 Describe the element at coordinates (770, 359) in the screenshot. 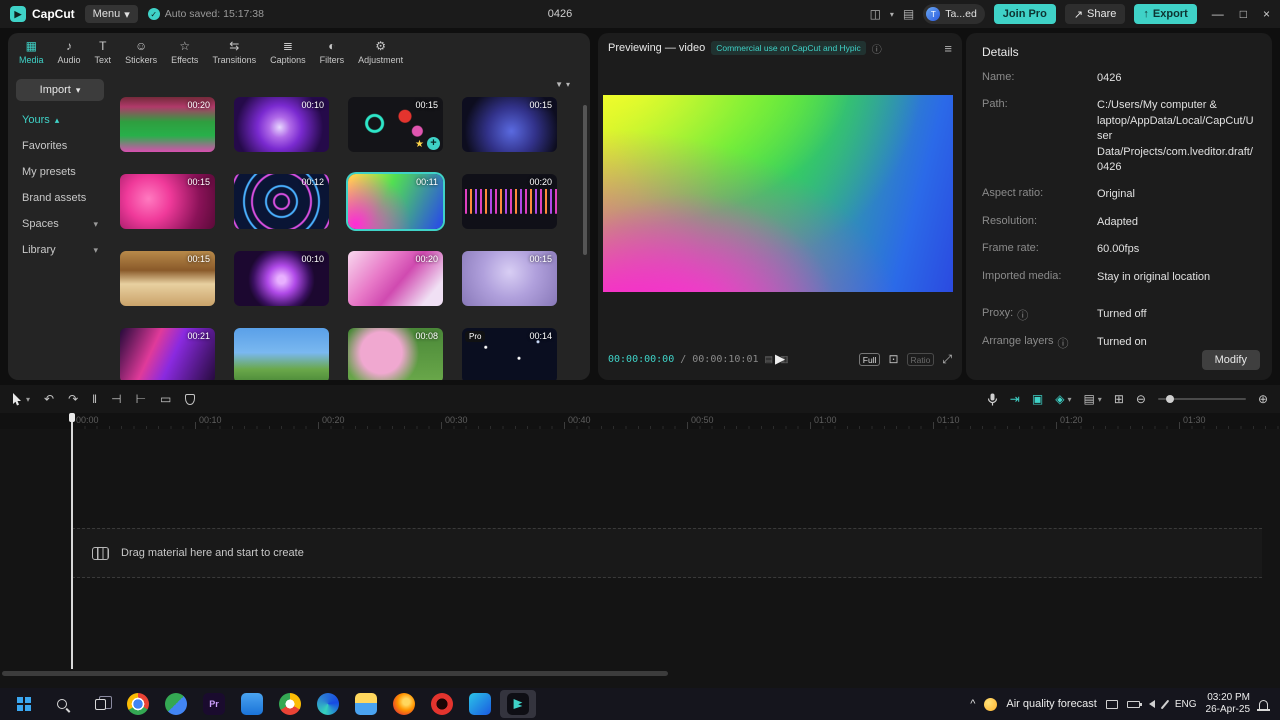

I see `frame-view-icon: ▤` at that location.